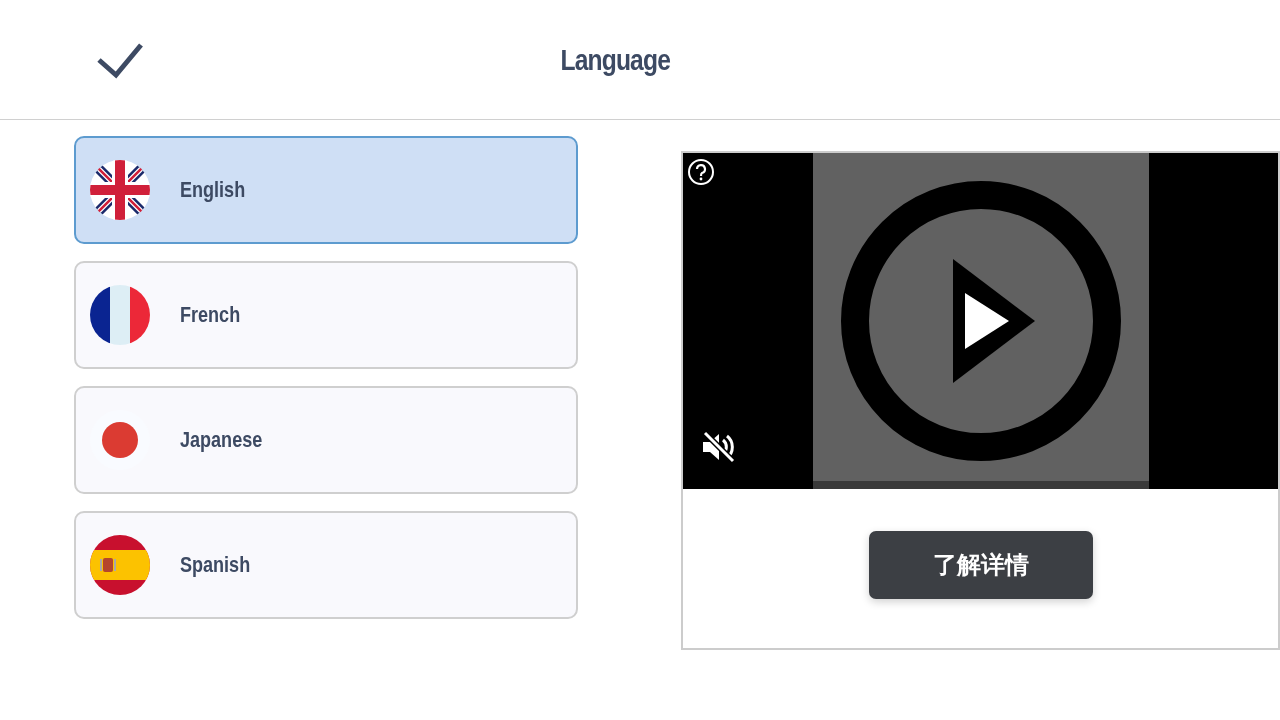 The height and width of the screenshot is (720, 1280). Describe the element at coordinates (326, 315) in the screenshot. I see `language-option: French` at that location.